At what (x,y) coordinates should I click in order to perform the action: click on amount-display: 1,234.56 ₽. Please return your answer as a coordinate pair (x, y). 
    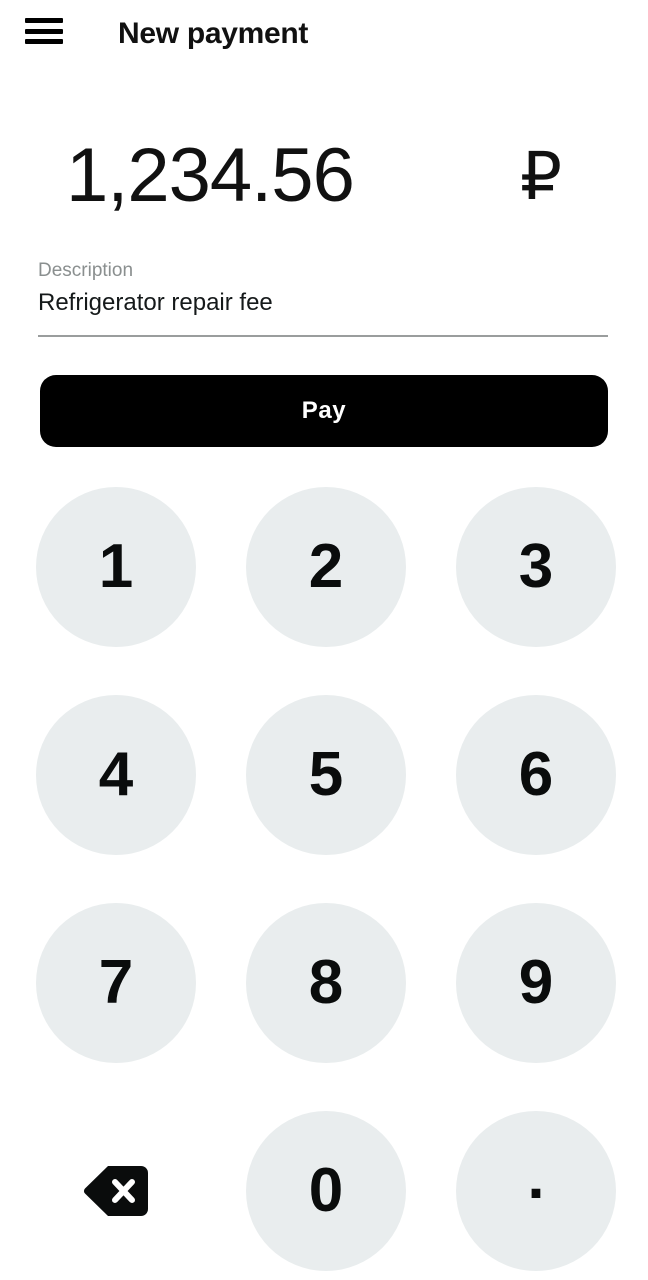
    Looking at the image, I should click on (324, 176).